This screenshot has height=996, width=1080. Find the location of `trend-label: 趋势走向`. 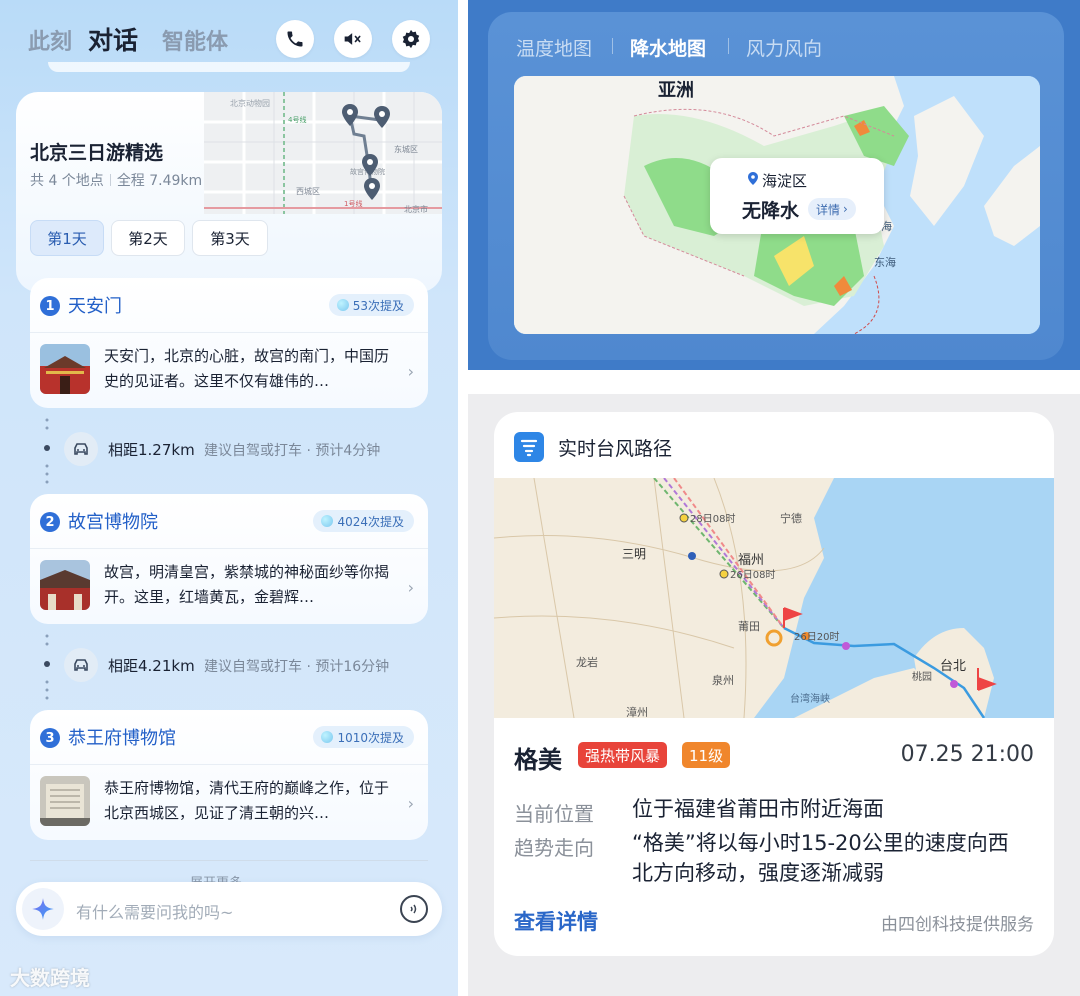

trend-label: 趋势走向 is located at coordinates (554, 848).